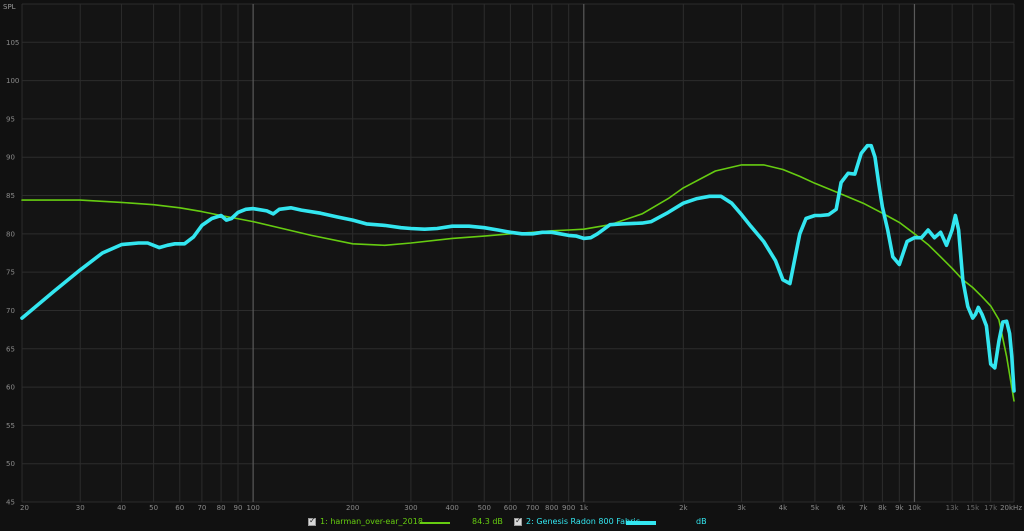 Image resolution: width=1024 pixels, height=531 pixels. What do you see at coordinates (991, 508) in the screenshot?
I see `x-tick-label: 17k` at bounding box center [991, 508].